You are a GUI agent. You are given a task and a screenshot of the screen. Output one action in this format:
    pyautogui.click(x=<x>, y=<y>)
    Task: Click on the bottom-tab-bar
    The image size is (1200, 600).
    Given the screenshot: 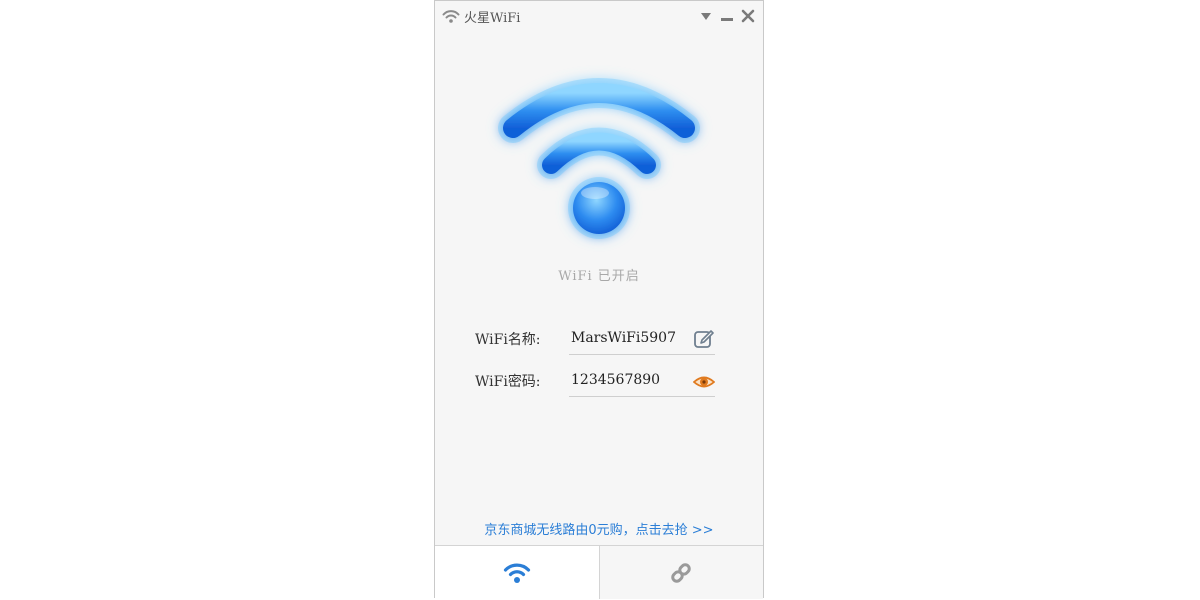 What is the action you would take?
    pyautogui.click(x=599, y=572)
    